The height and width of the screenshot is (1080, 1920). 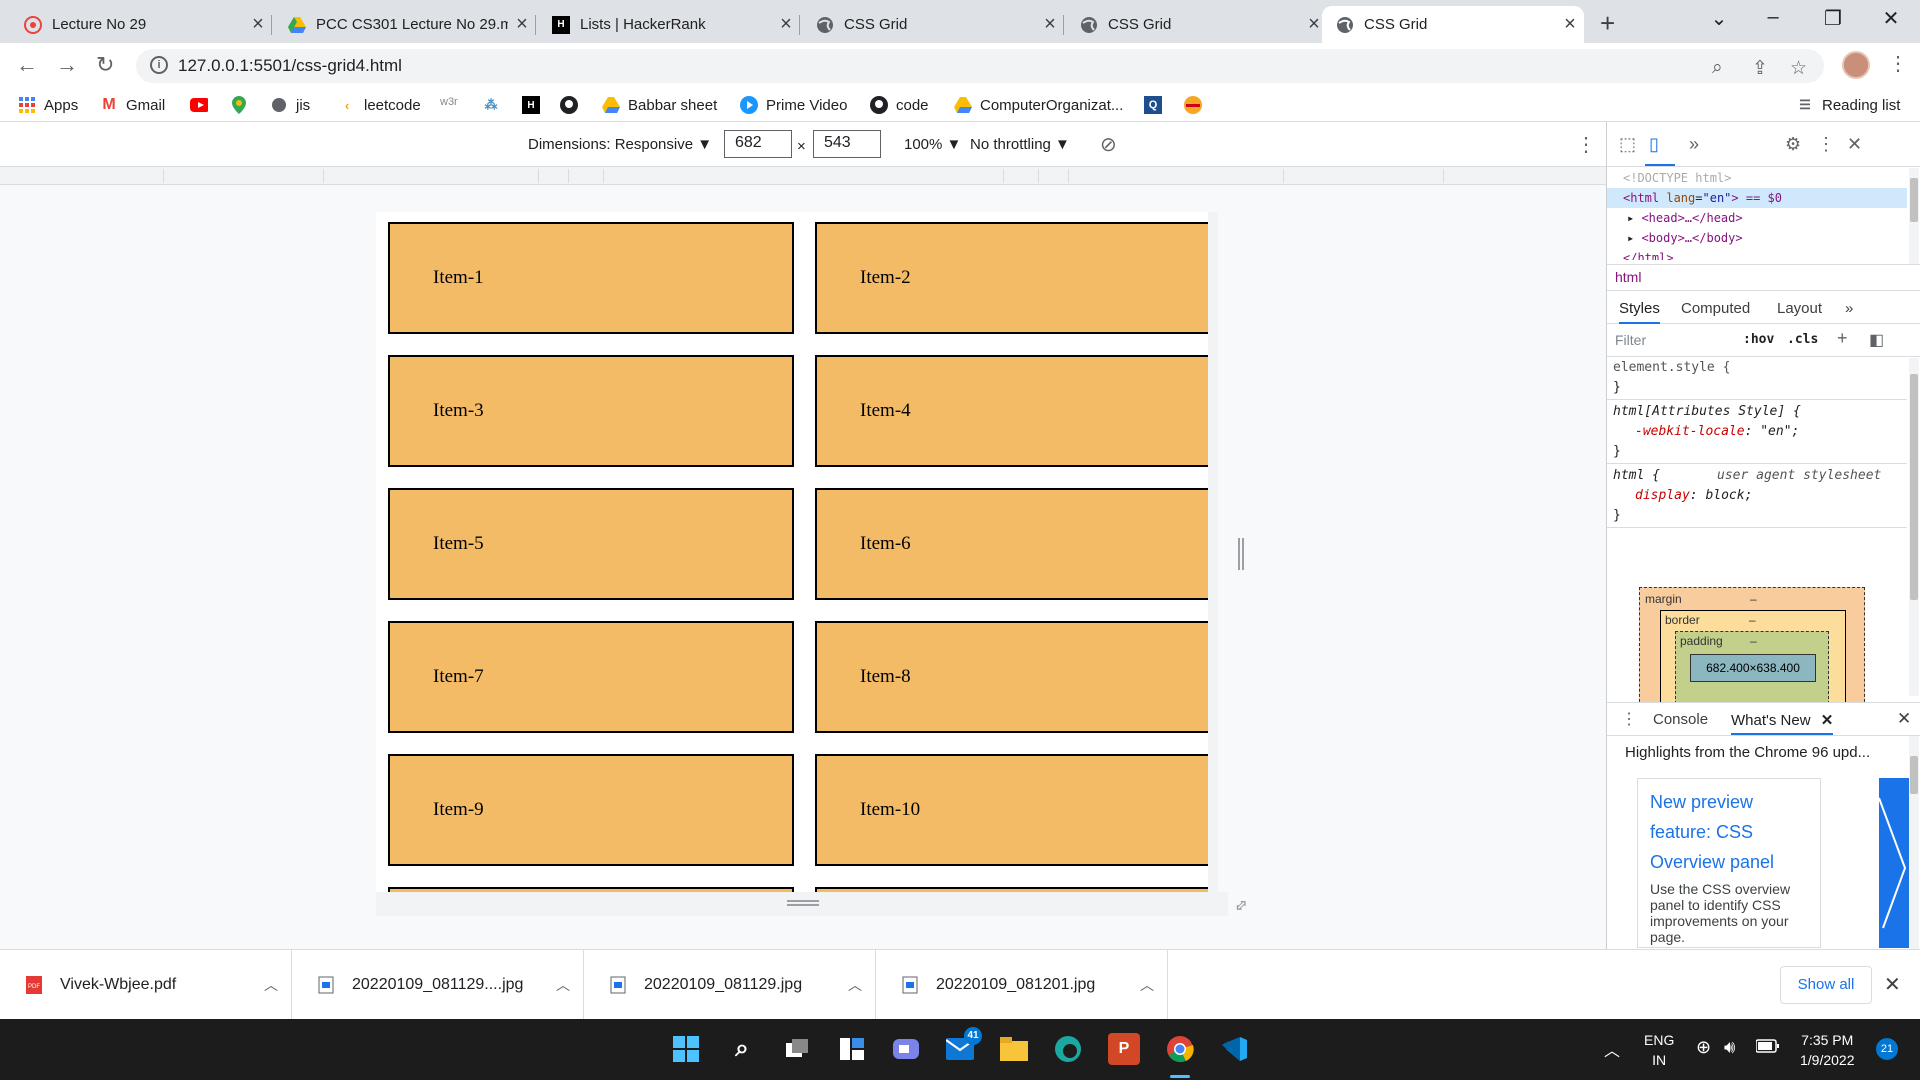 What do you see at coordinates (963, 1046) in the screenshot?
I see `mail-icon: 41` at bounding box center [963, 1046].